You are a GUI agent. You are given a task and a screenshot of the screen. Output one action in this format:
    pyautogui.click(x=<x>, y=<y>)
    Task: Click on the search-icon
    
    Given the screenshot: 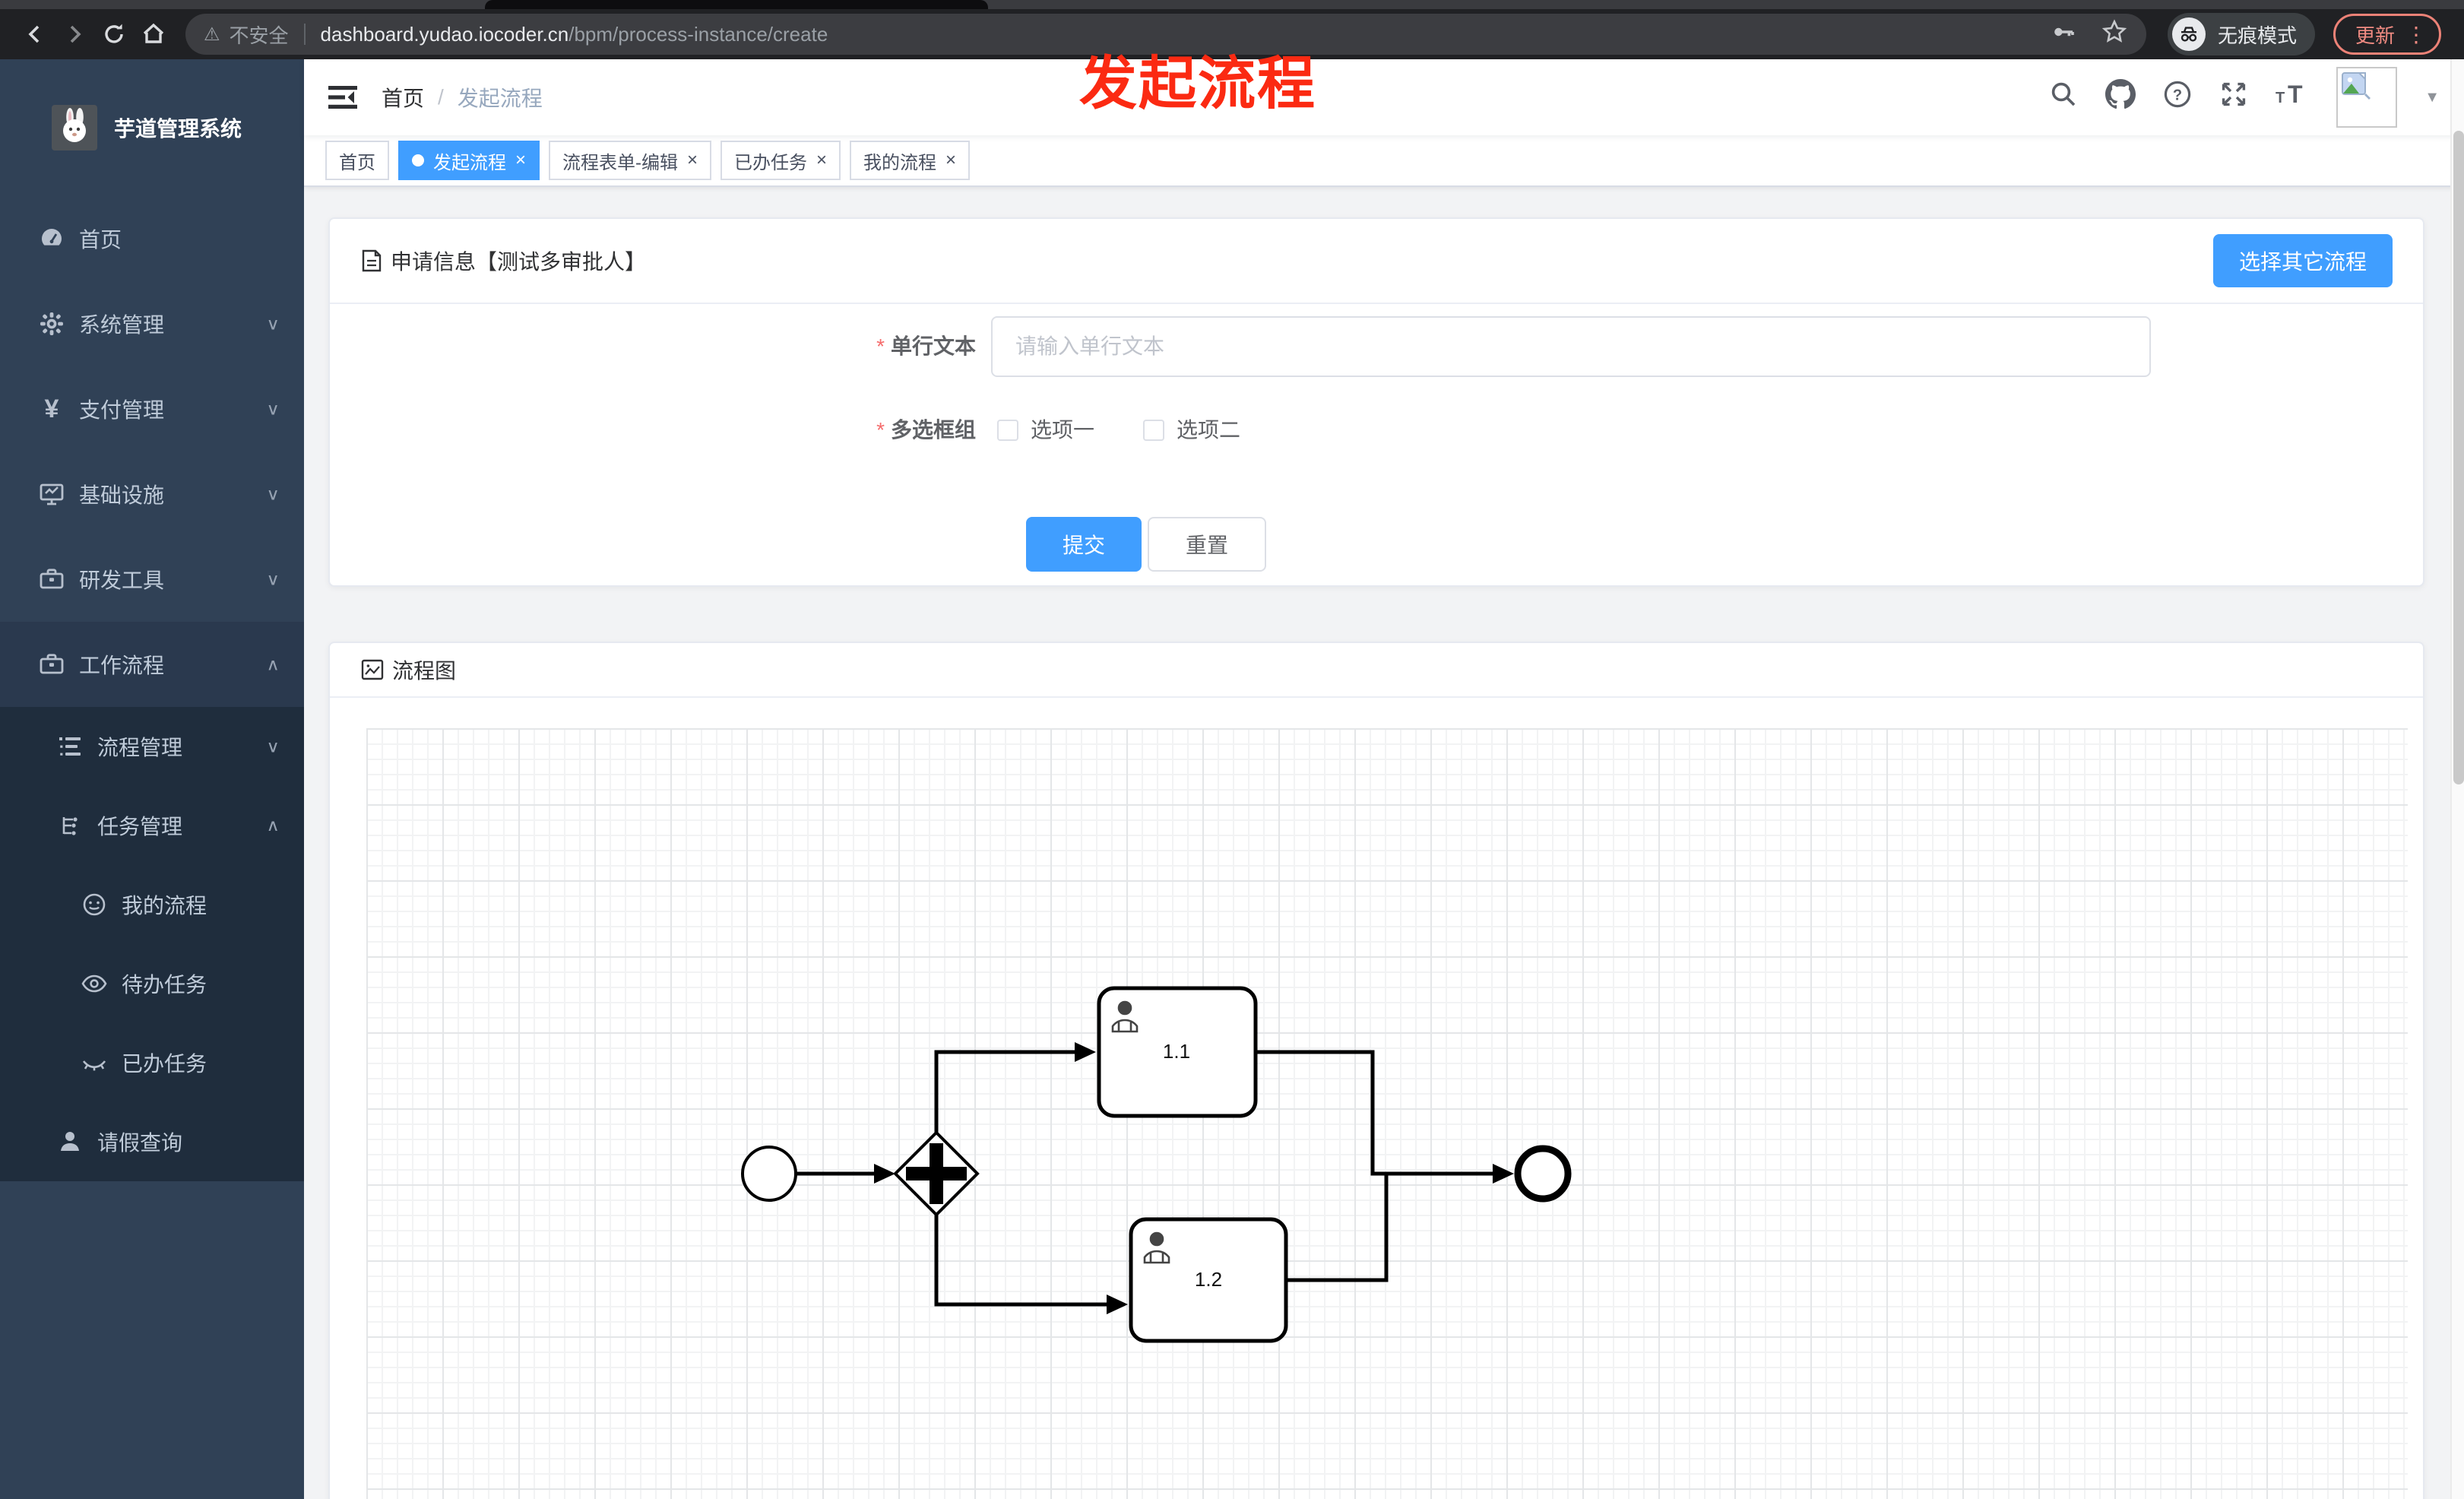 What is the action you would take?
    pyautogui.click(x=2063, y=98)
    